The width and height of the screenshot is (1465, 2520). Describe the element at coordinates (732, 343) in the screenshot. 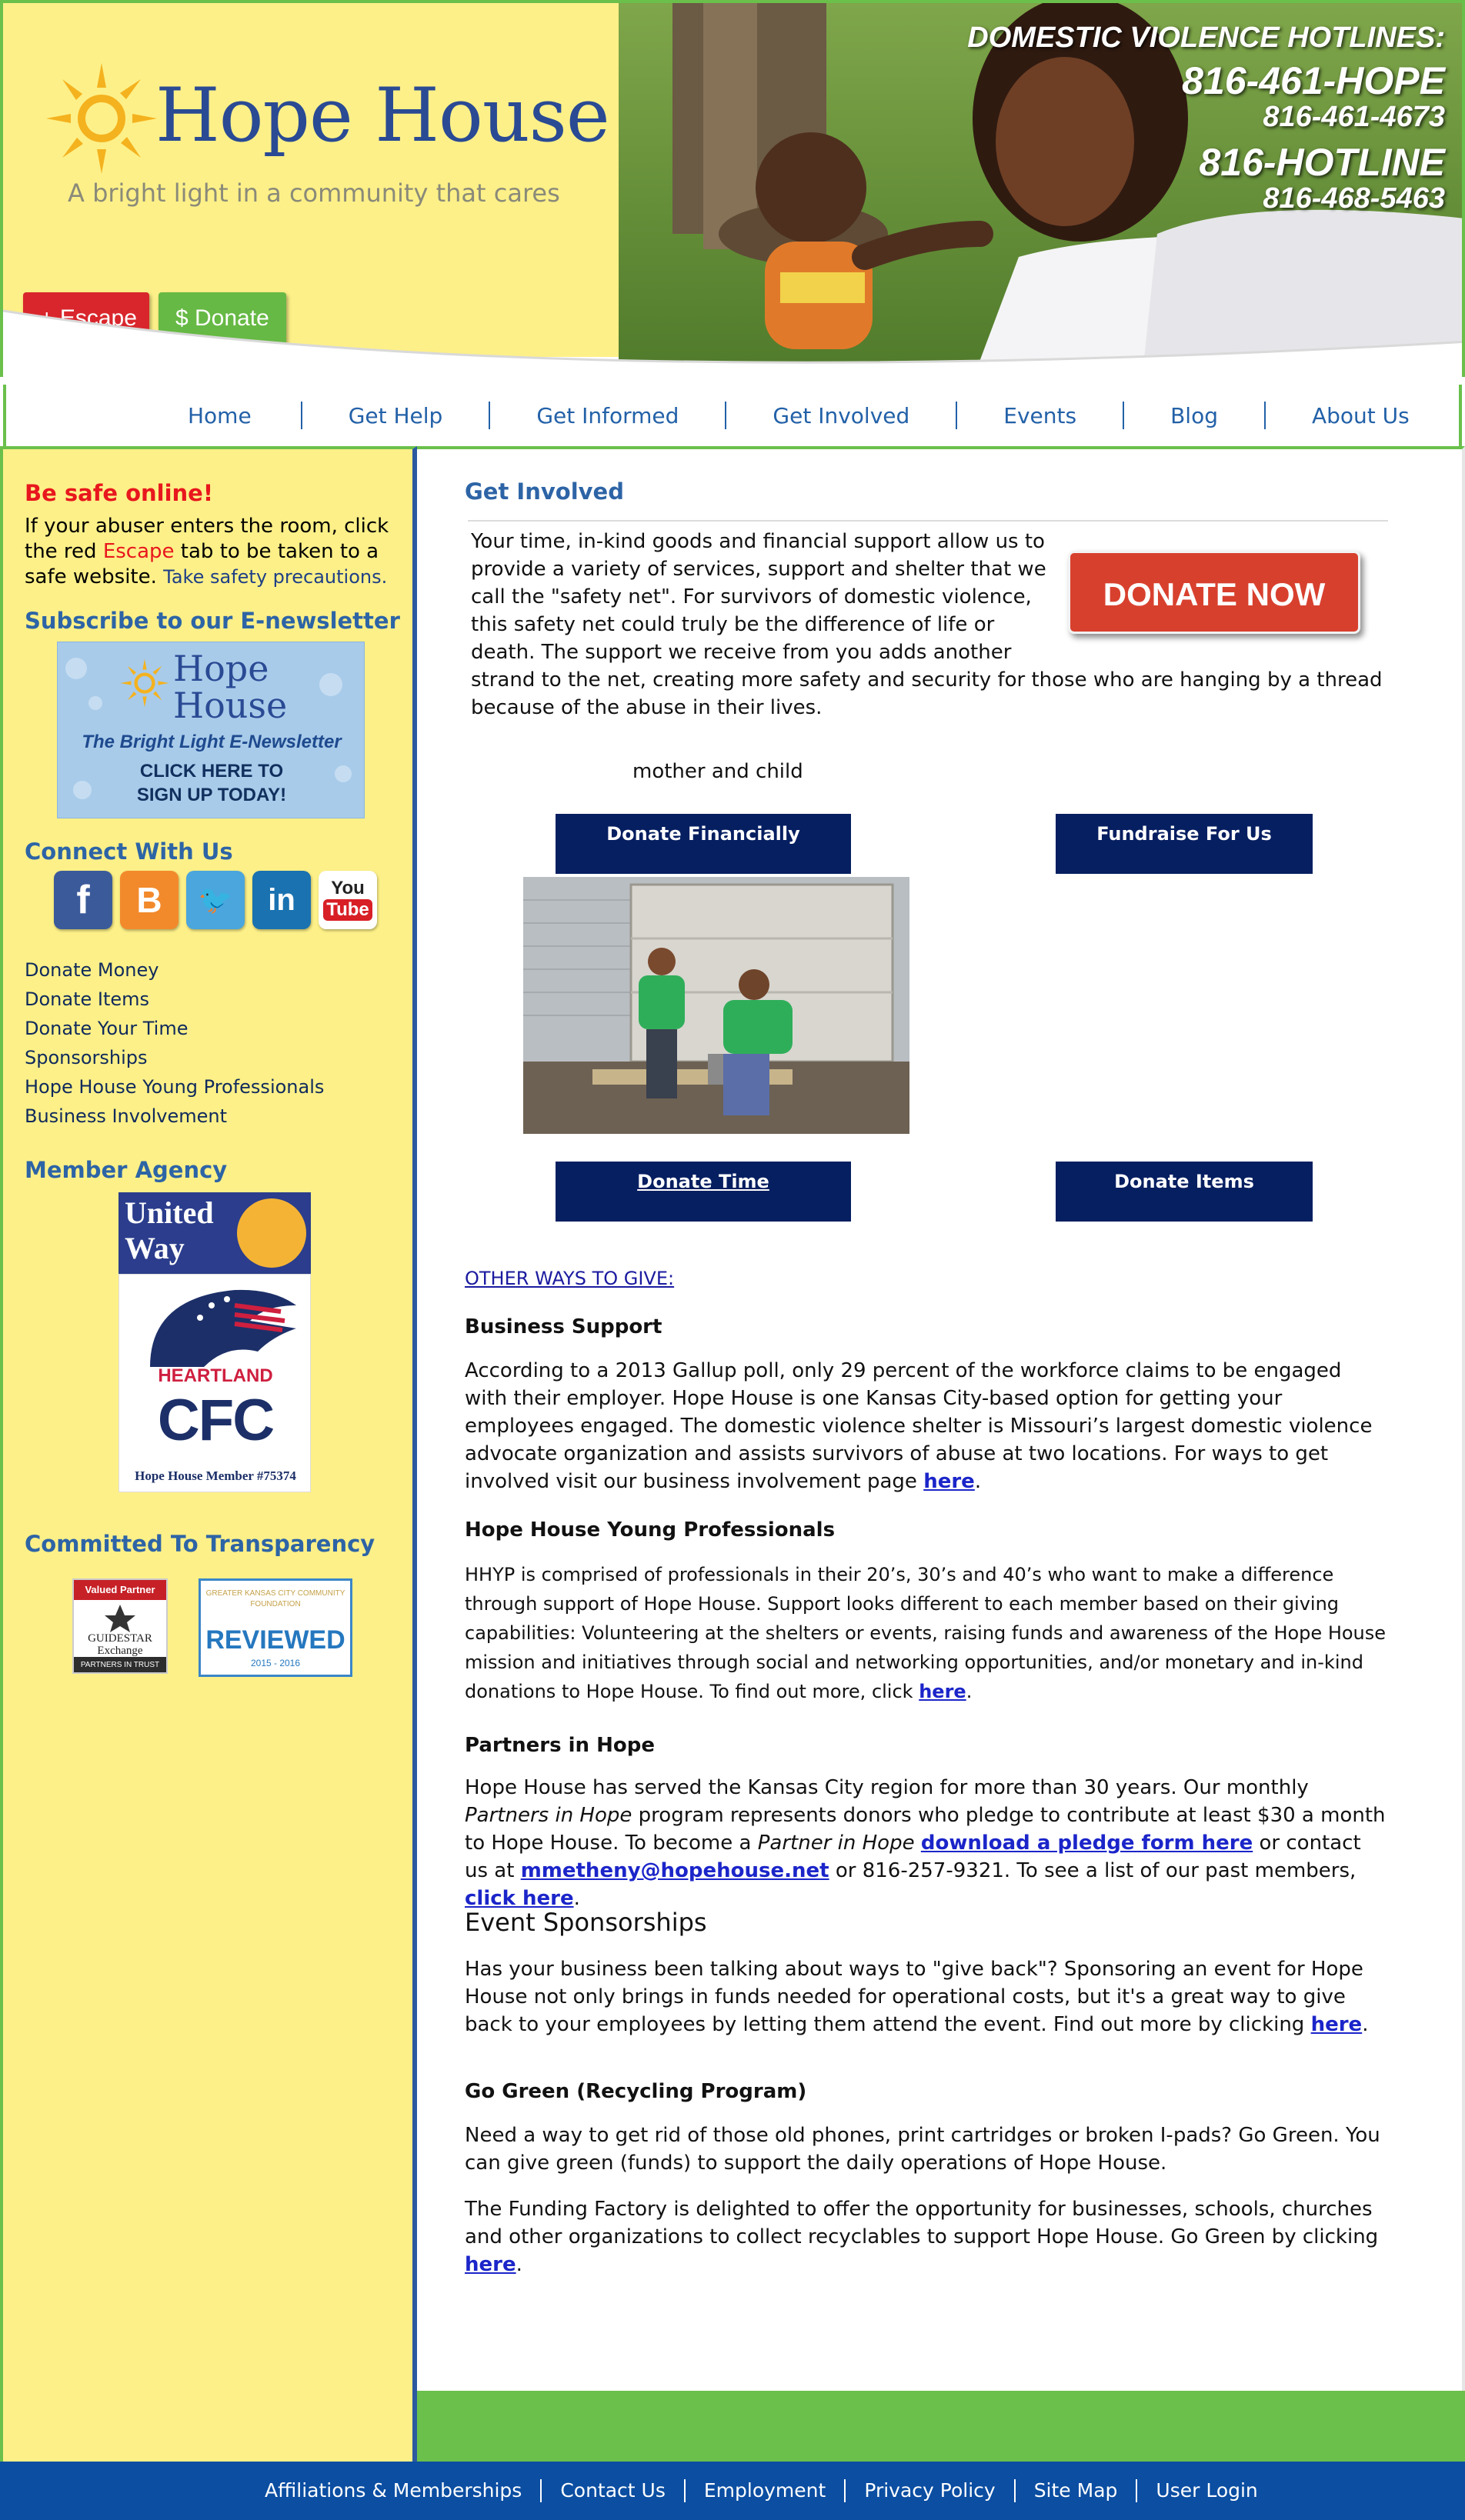

I see `header-swoosh` at that location.